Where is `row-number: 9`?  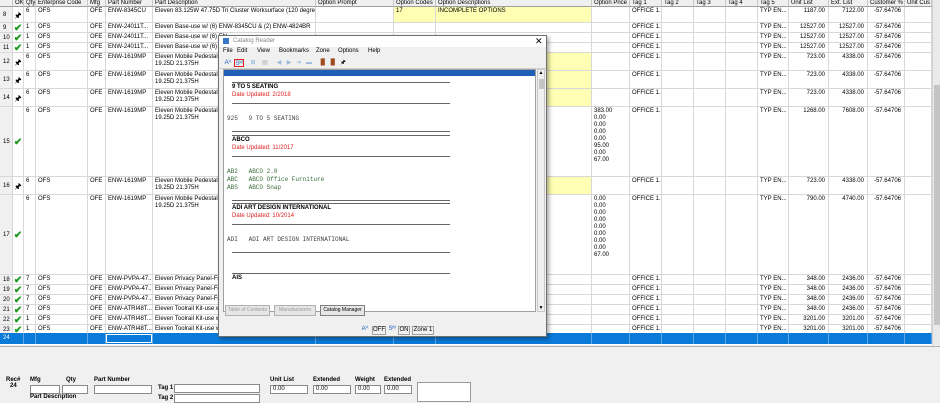
row-number: 9 is located at coordinates (6, 28).